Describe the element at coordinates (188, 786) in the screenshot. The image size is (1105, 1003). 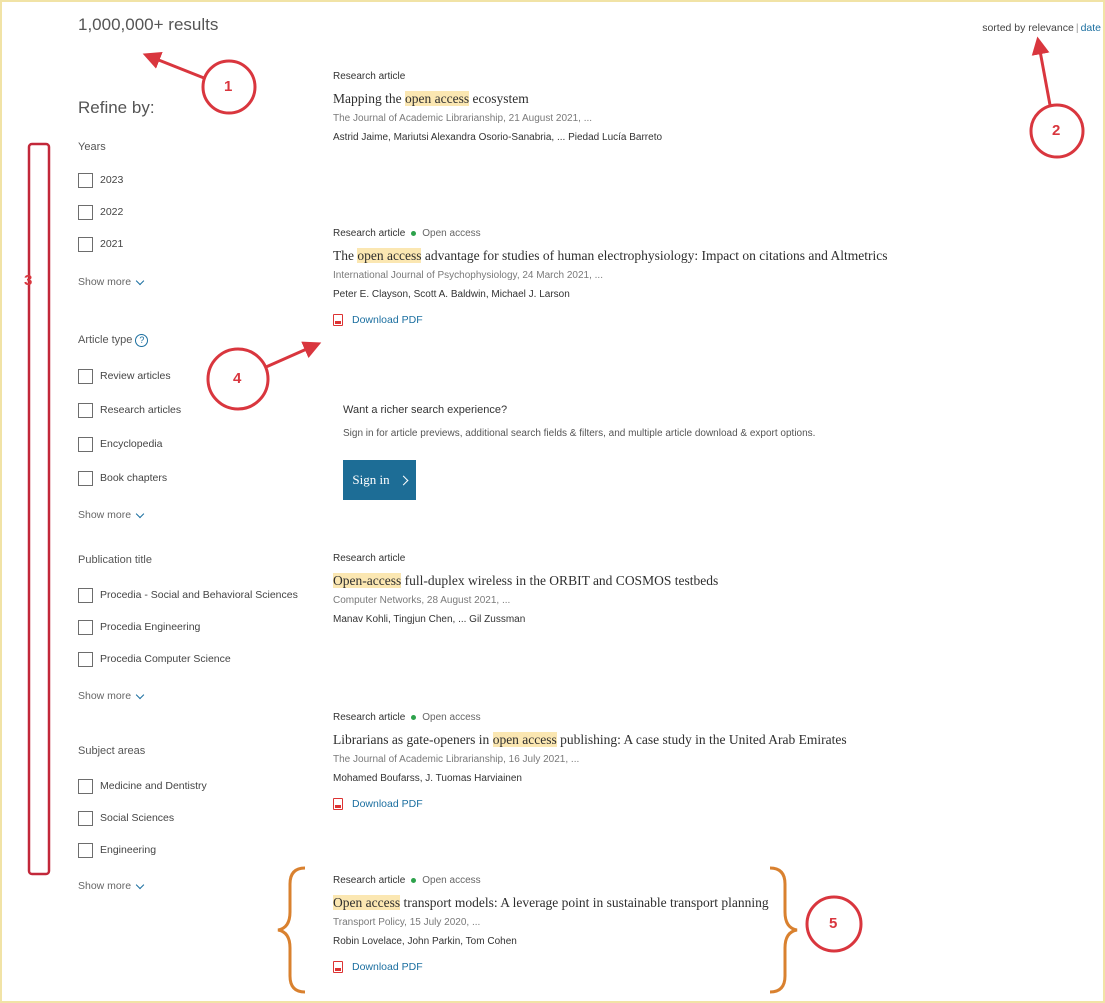
I see `facet-option: Medicine and Dentistry` at that location.